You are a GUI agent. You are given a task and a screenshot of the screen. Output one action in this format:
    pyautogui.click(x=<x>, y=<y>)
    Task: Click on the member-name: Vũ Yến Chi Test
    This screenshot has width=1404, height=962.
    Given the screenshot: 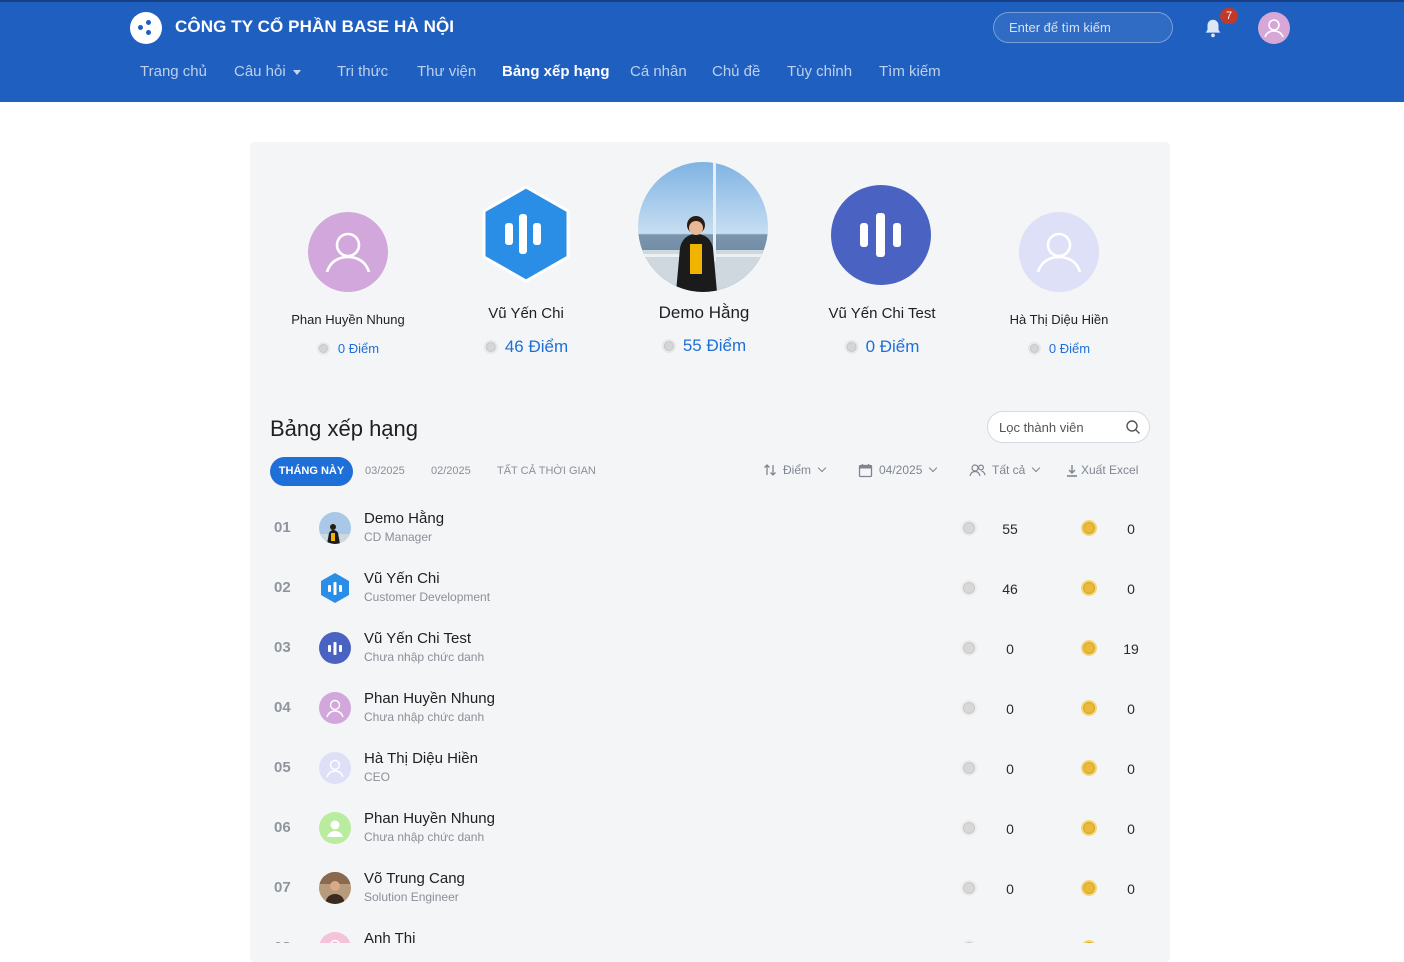 What is the action you would take?
    pyautogui.click(x=417, y=638)
    